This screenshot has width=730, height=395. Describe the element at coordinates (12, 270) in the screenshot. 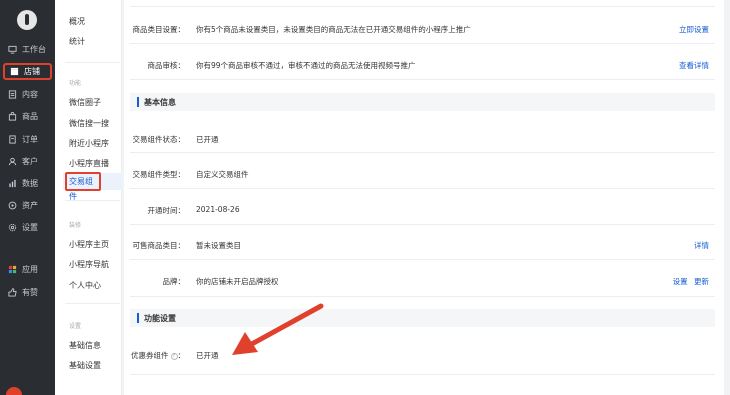

I see `apps-icon` at that location.